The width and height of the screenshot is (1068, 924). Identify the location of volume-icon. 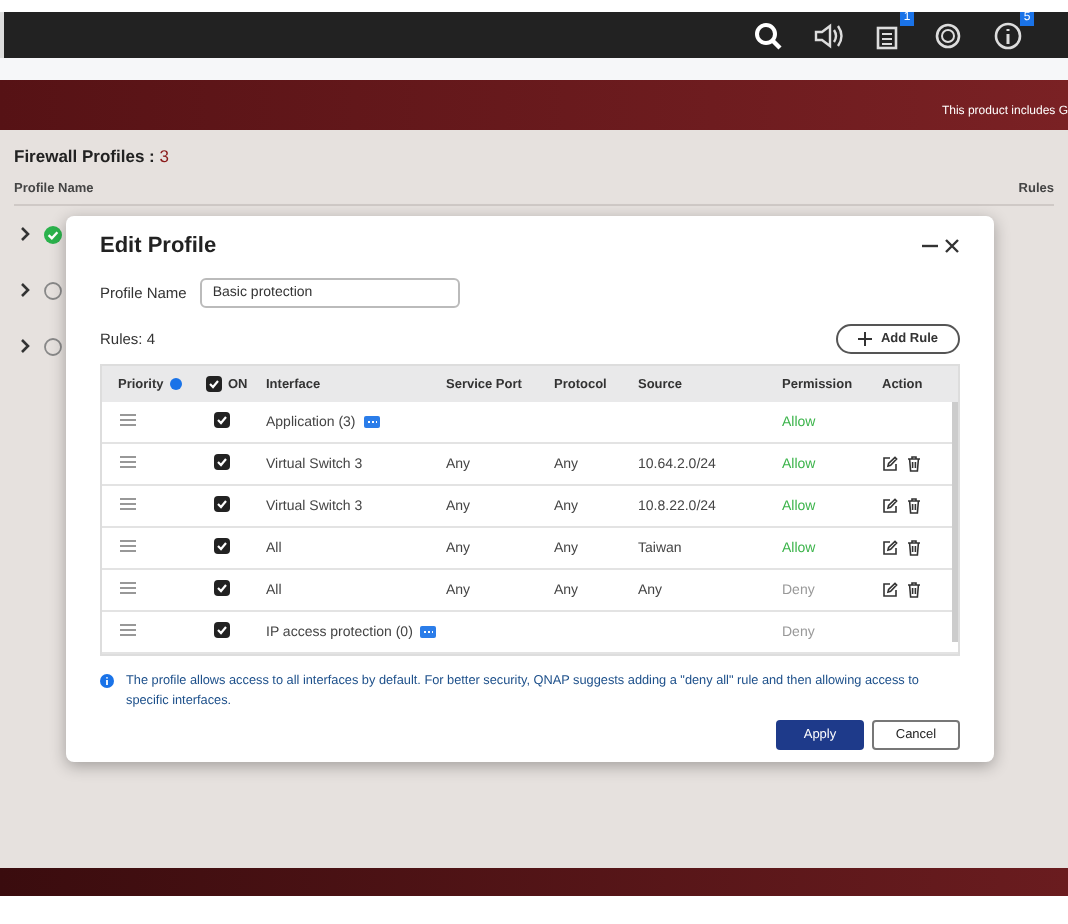
(828, 35).